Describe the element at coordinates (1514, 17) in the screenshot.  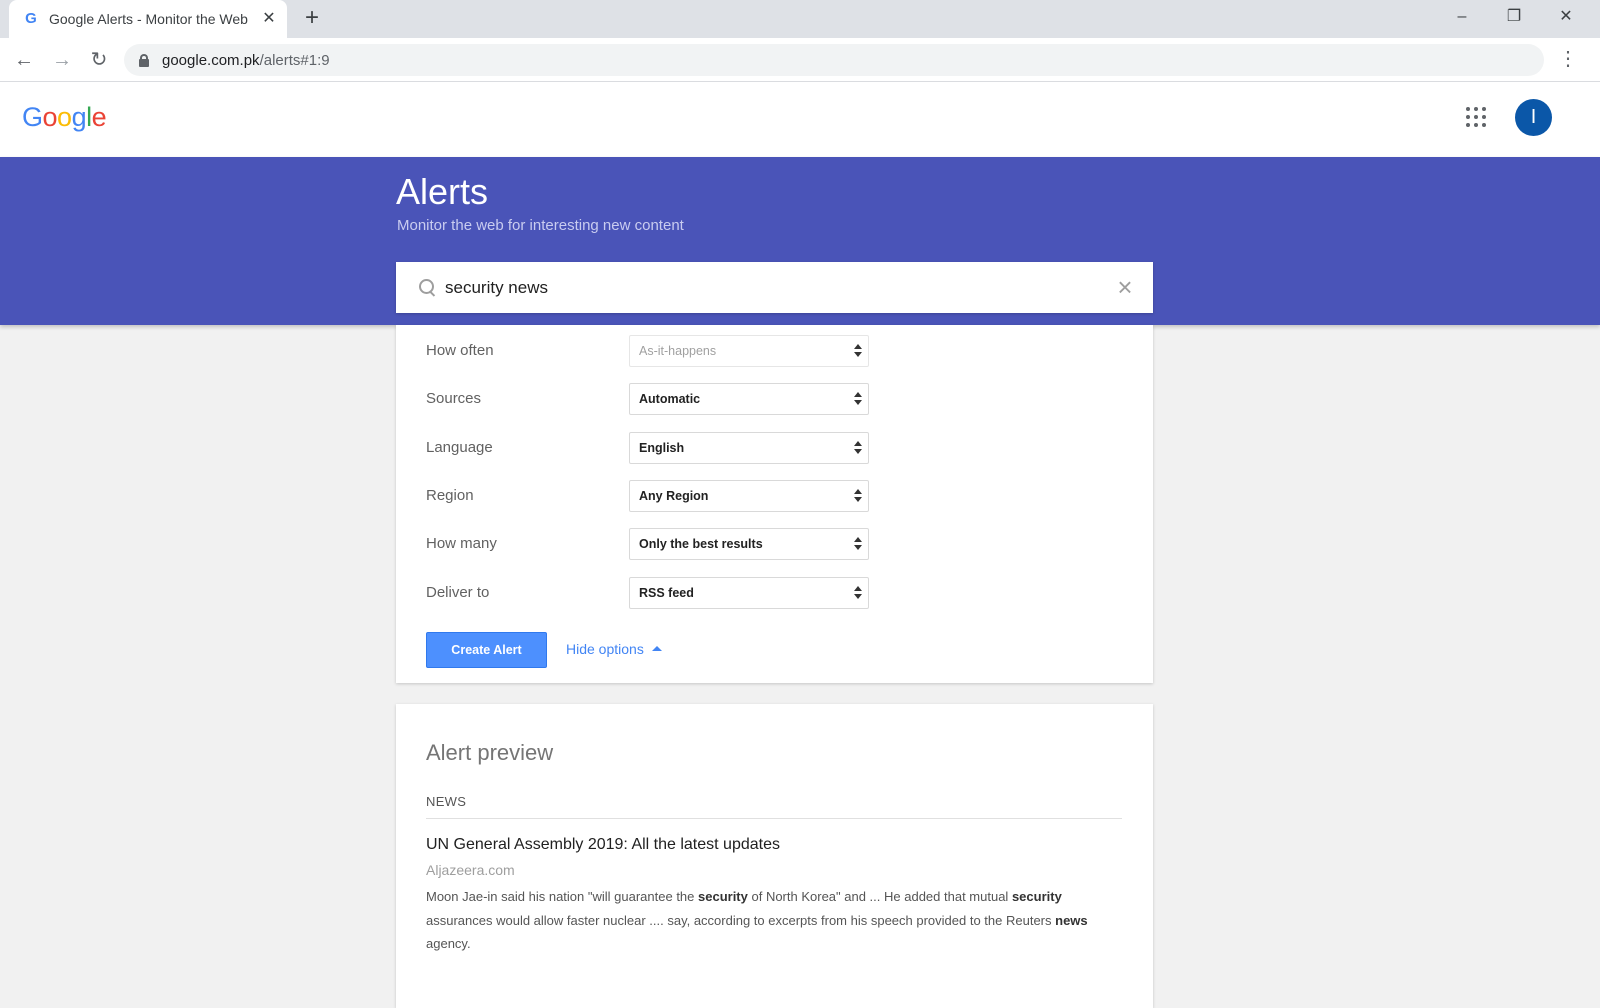
I see `restore-window-icon: ❐` at that location.